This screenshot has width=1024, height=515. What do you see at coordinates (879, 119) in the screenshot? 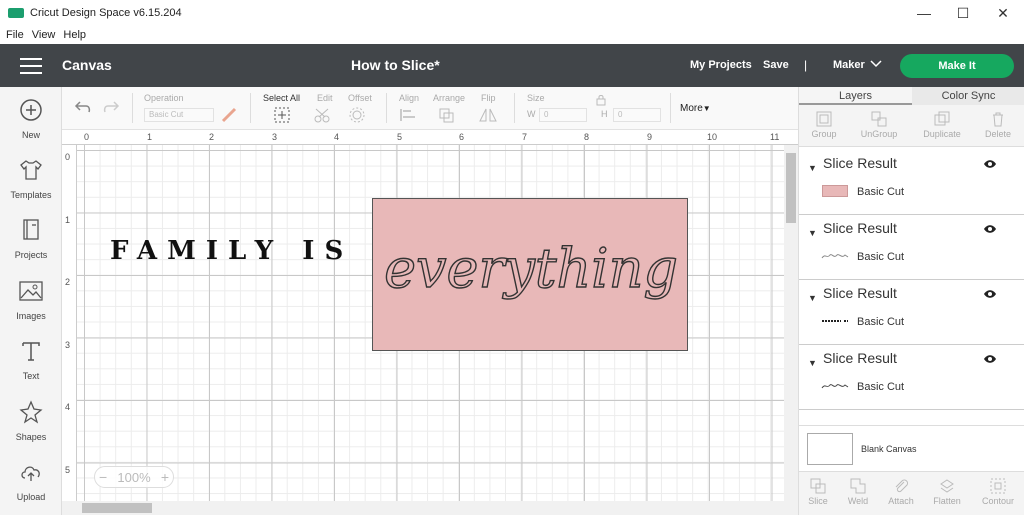
I see `ungroup-icon` at bounding box center [879, 119].